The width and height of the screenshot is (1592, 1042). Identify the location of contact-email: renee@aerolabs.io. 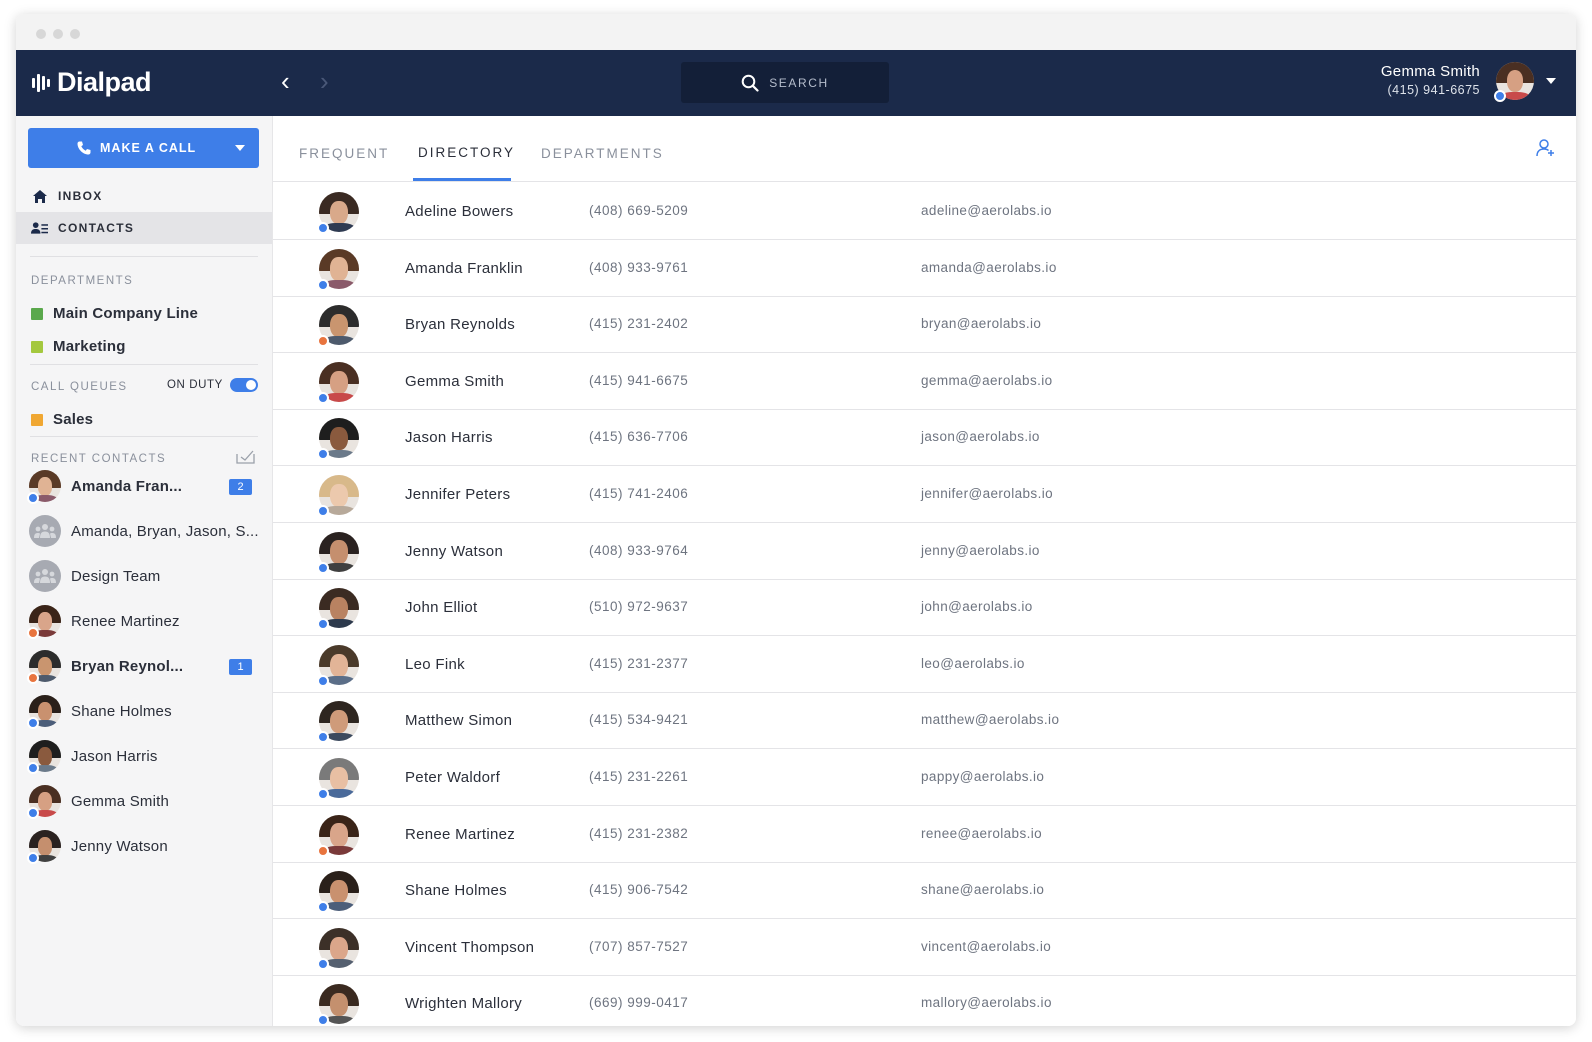
(981, 833).